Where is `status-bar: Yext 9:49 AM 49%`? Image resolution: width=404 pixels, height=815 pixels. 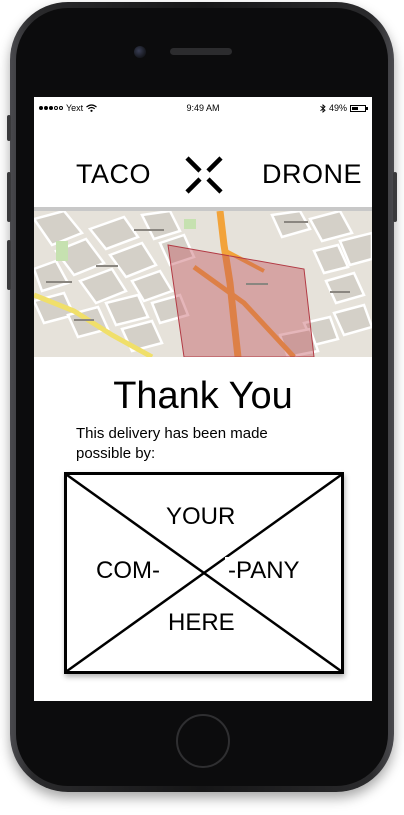 status-bar: Yext 9:49 AM 49% is located at coordinates (203, 108).